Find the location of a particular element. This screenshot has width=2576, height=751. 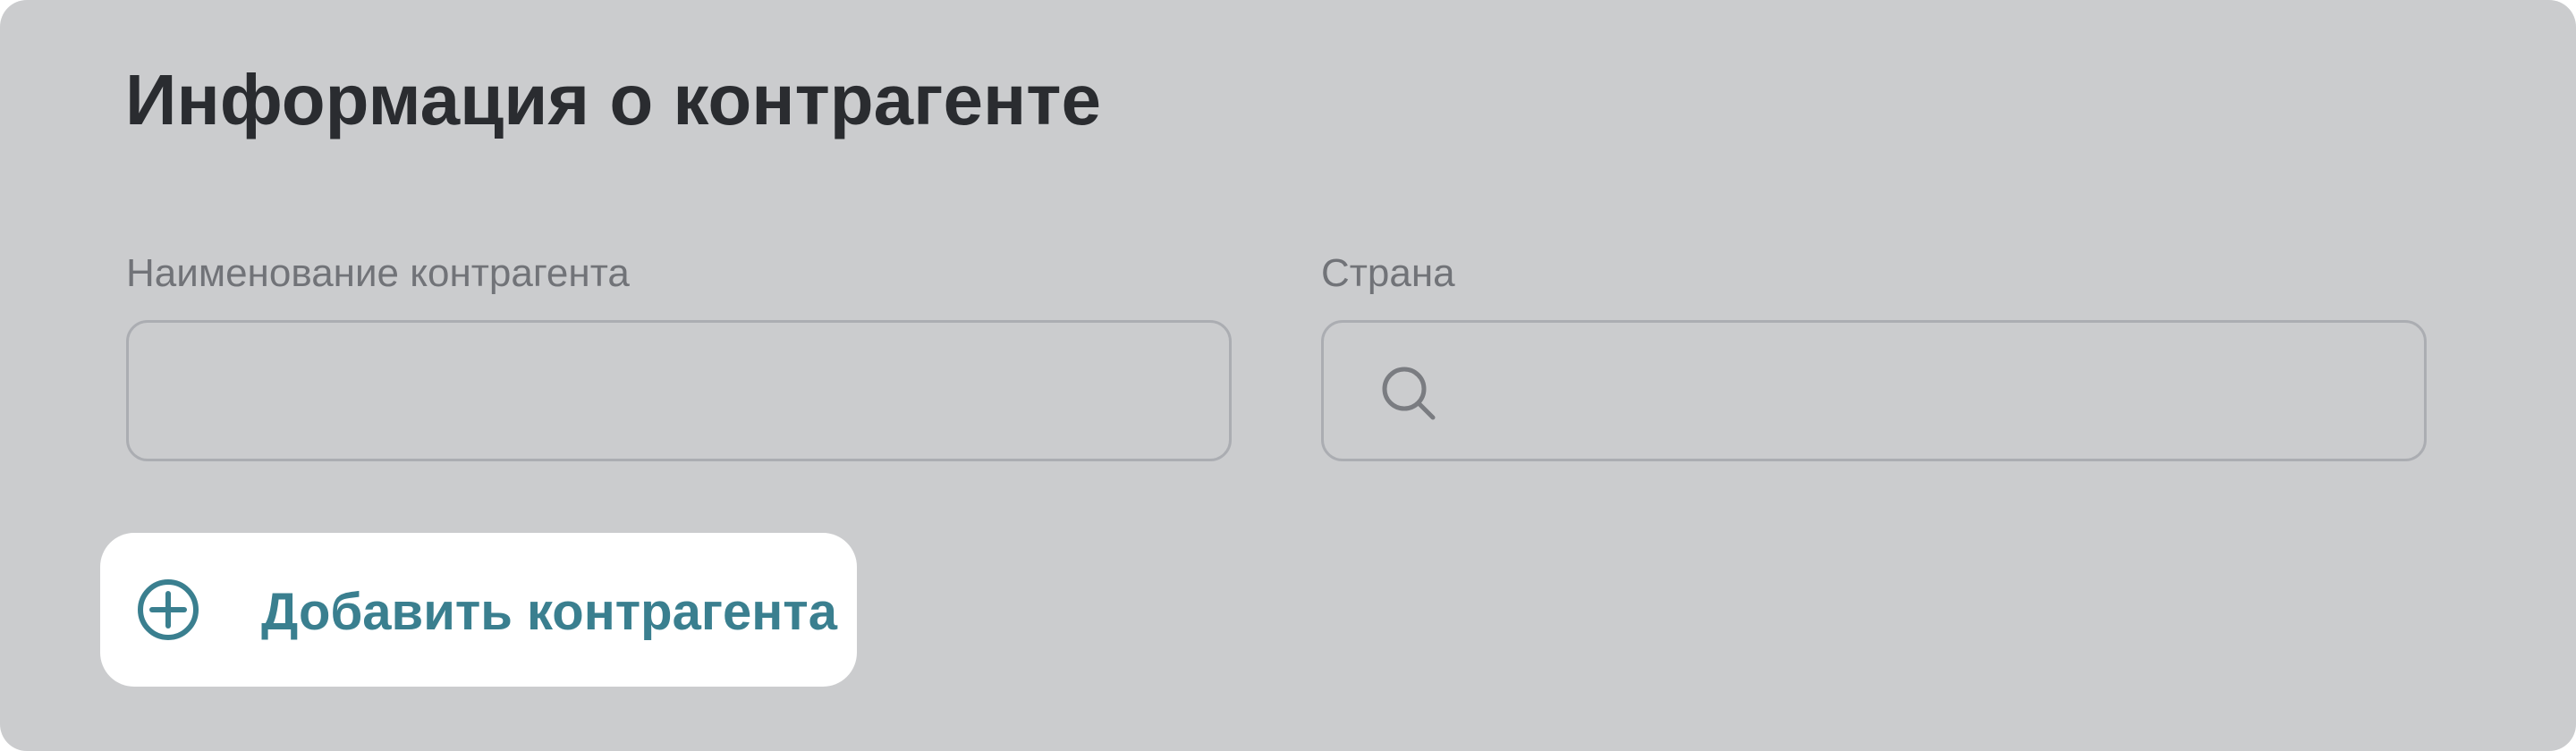

country-label: Страна is located at coordinates (1388, 273).